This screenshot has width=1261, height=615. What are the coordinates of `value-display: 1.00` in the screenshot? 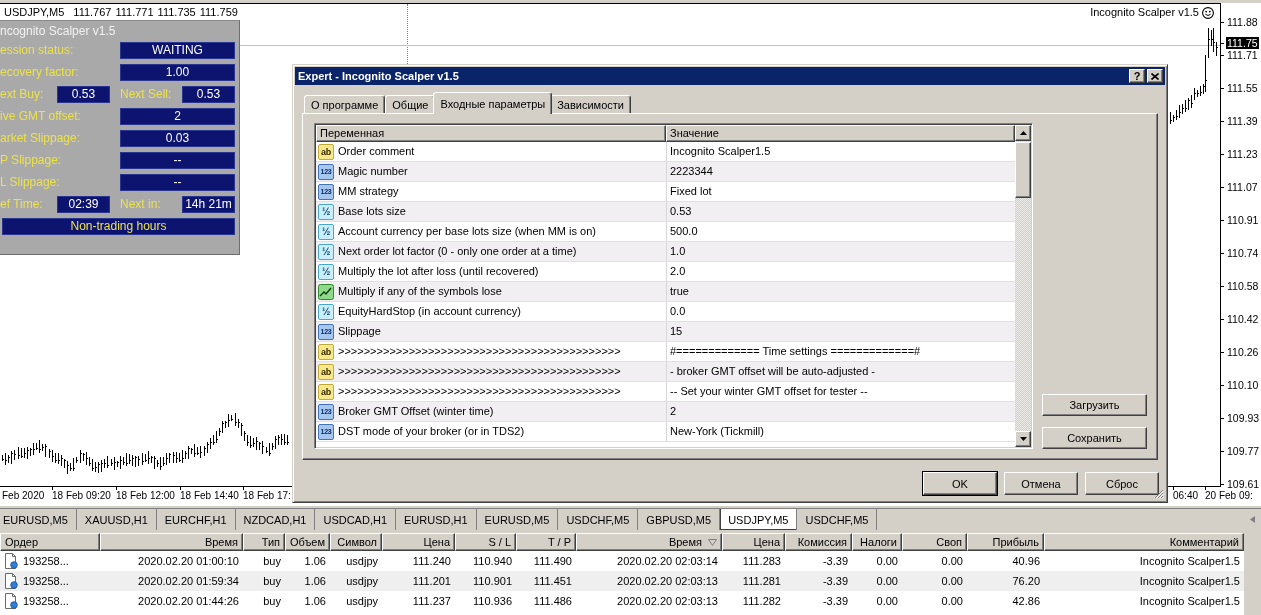 It's located at (177, 72).